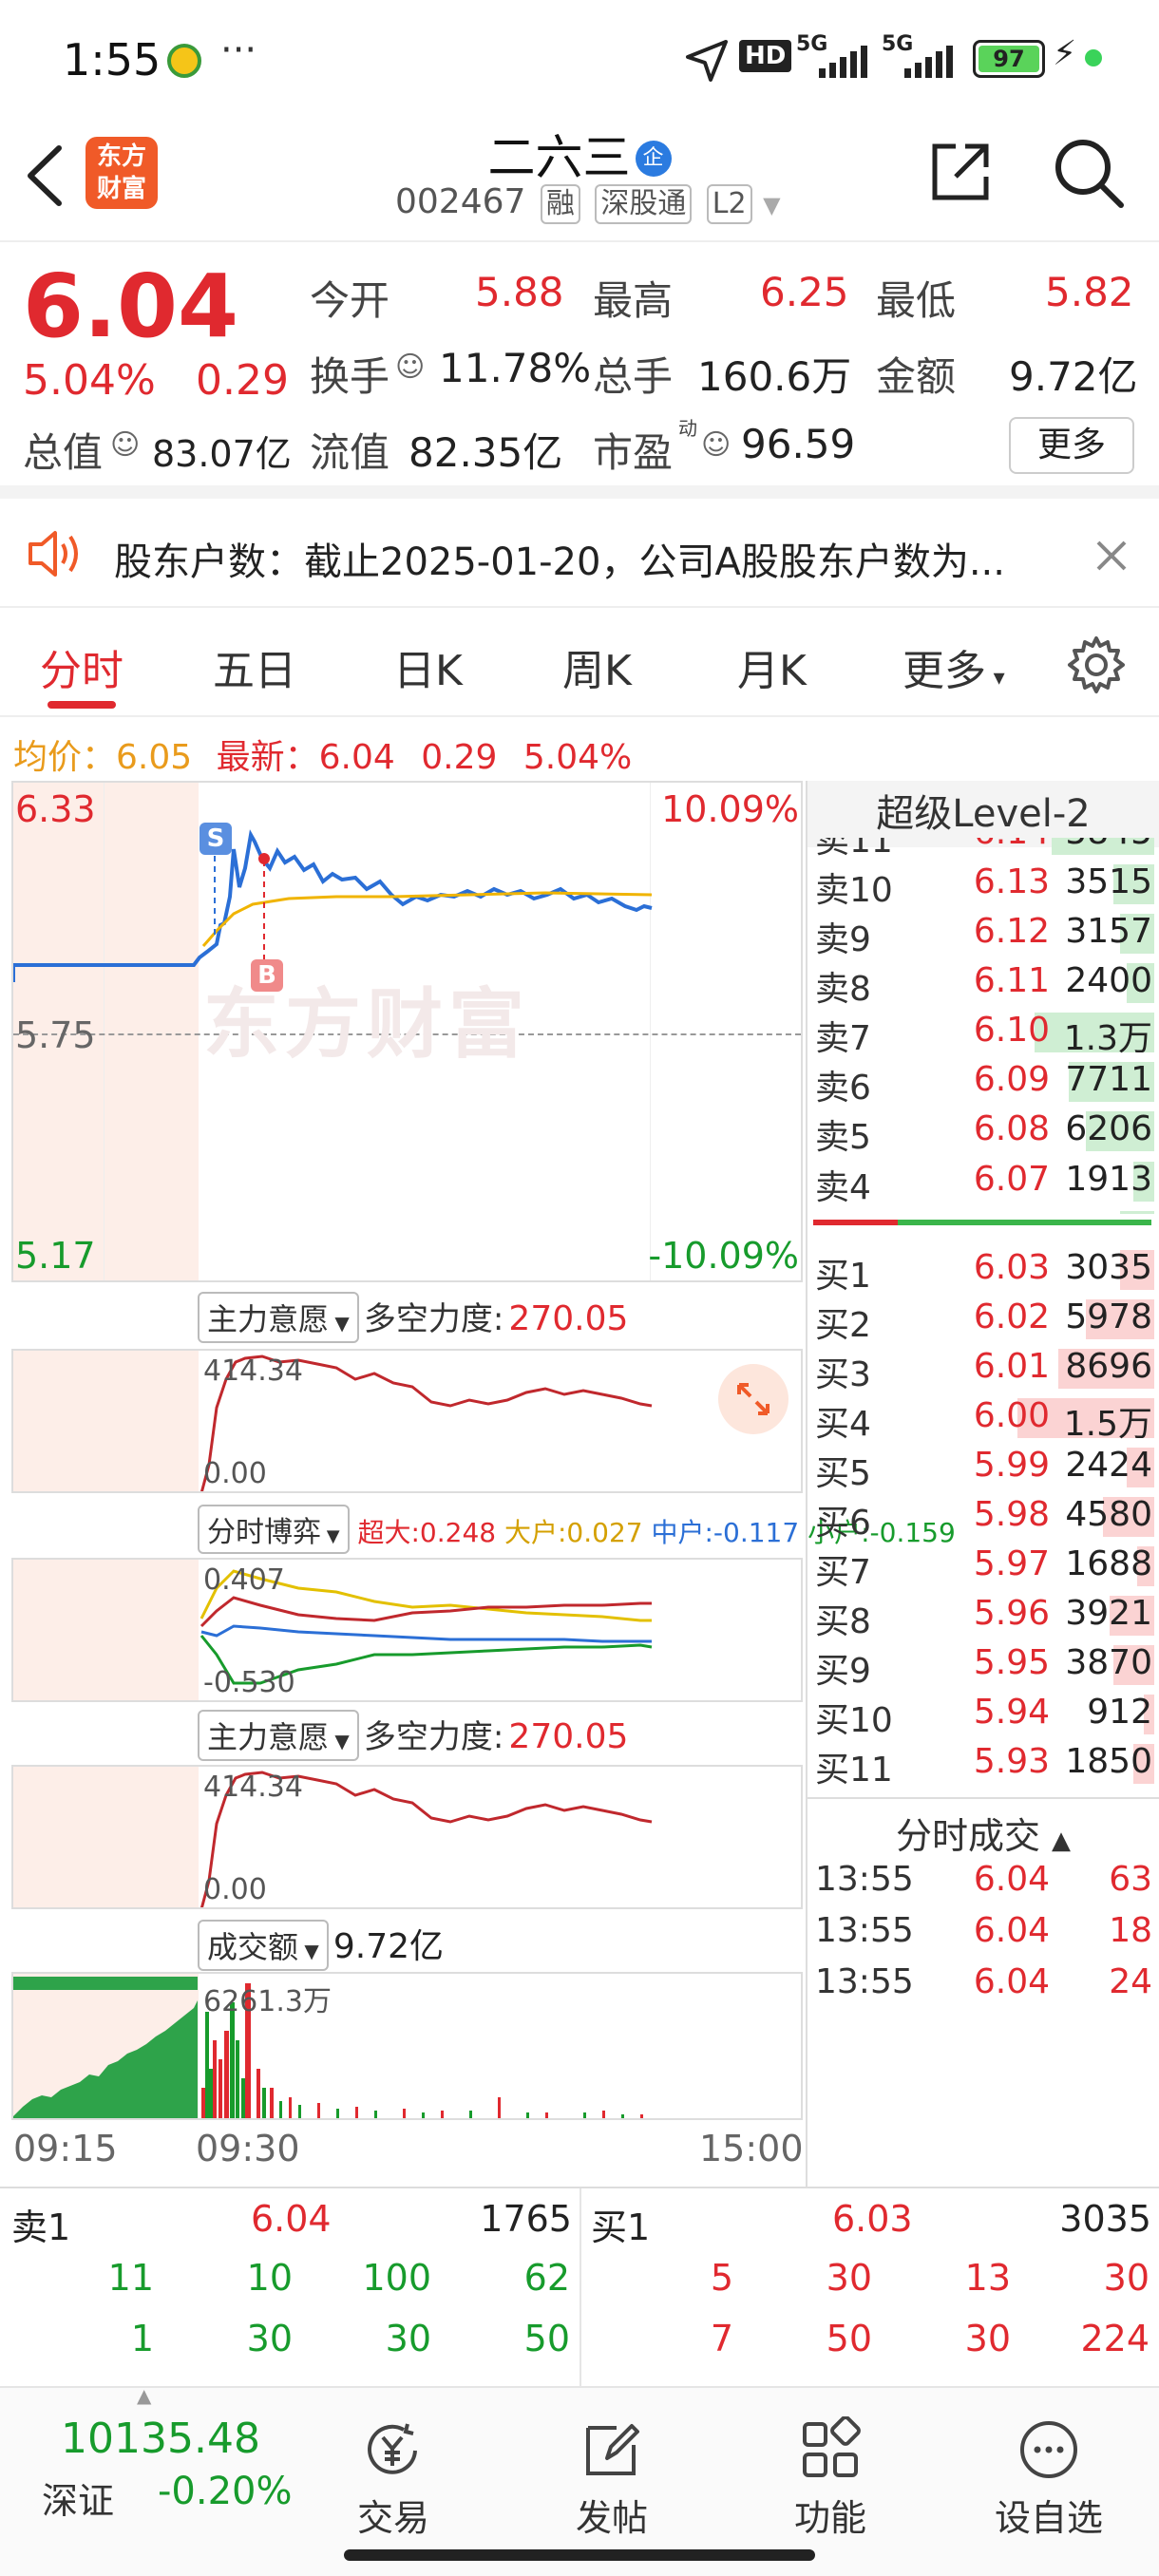  I want to click on level-volume: 3870, so click(1108, 1662).